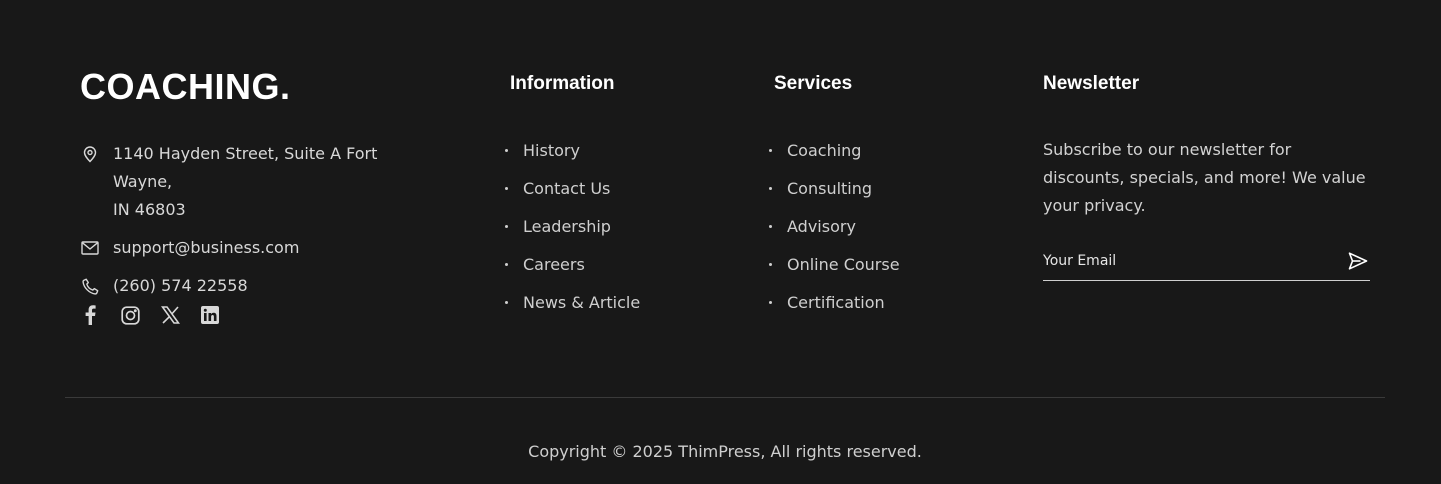 This screenshot has width=1441, height=484. I want to click on newsletter-form, so click(1206, 261).